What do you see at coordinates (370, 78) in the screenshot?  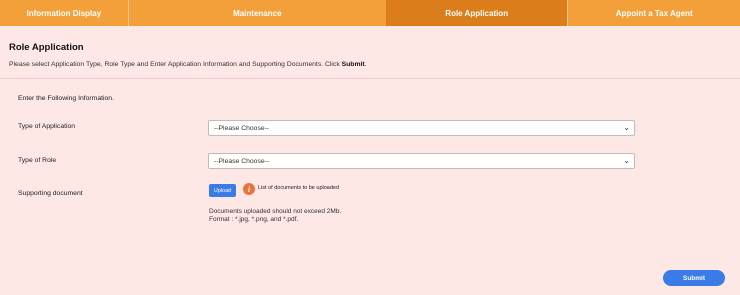 I see `divider` at bounding box center [370, 78].